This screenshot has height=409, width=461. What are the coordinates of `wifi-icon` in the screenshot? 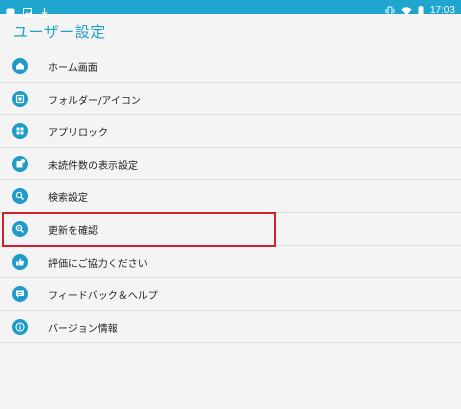 It's located at (406, 10).